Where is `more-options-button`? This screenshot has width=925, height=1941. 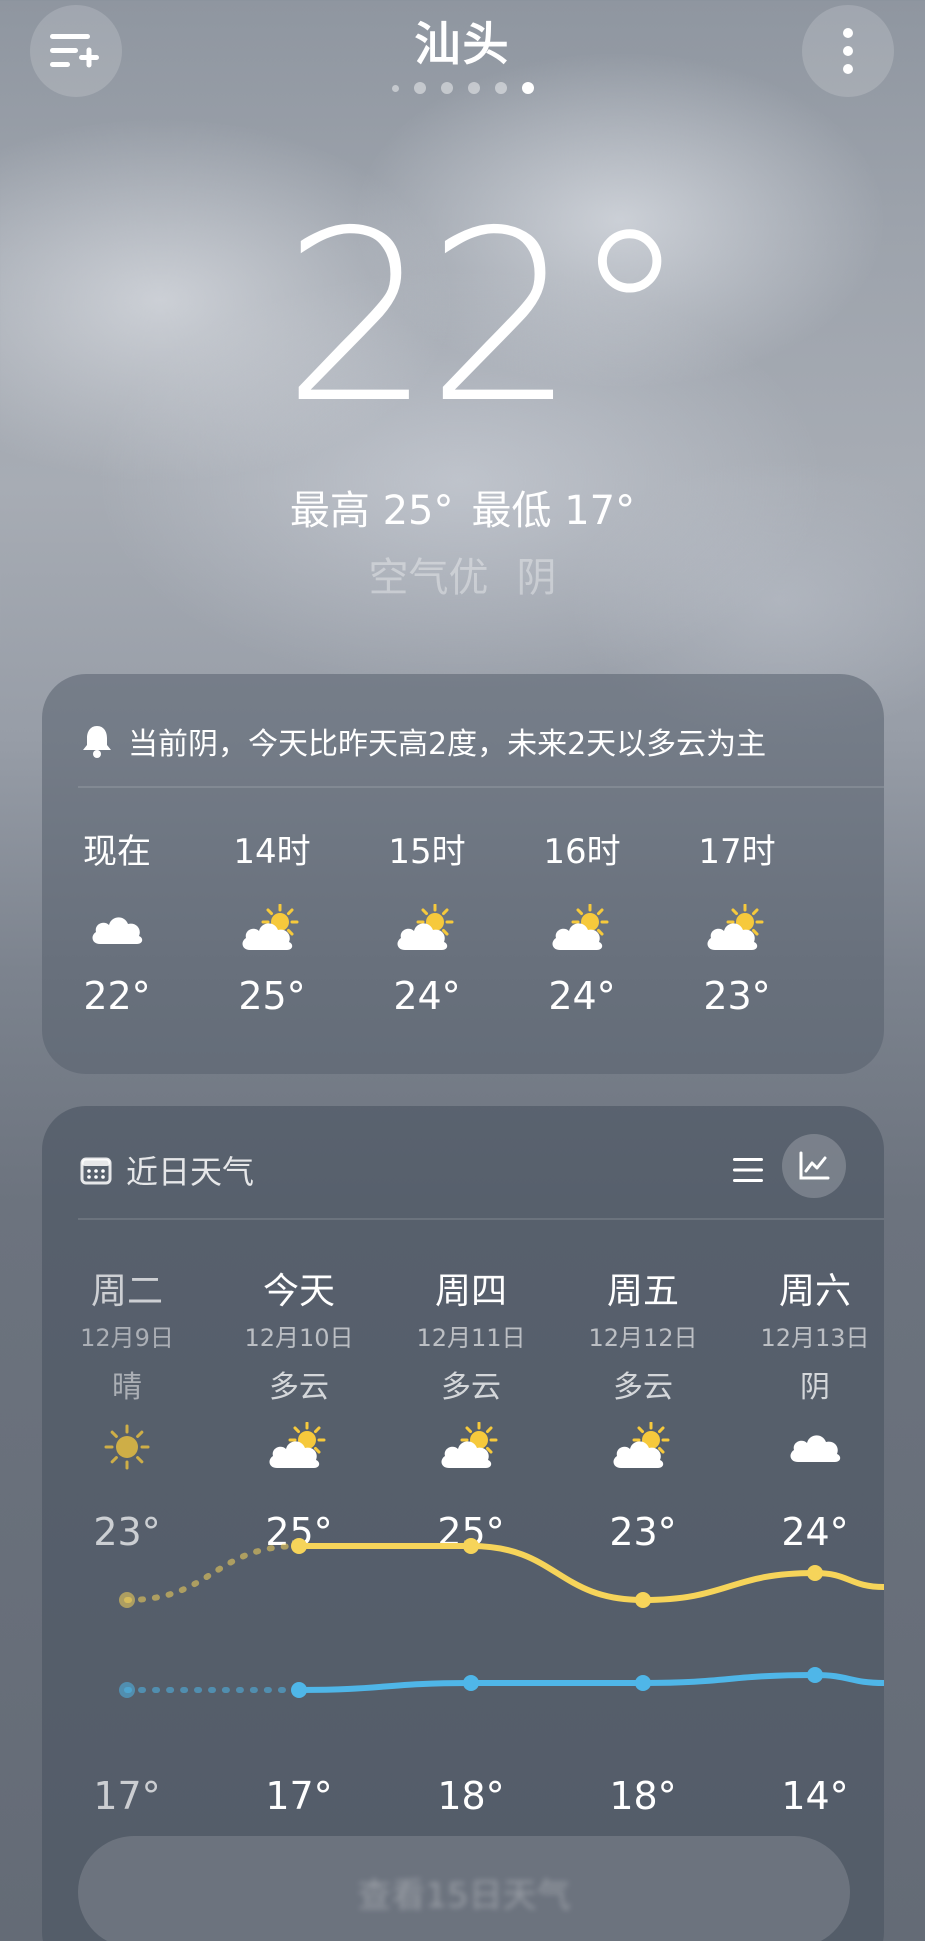
more-options-button is located at coordinates (848, 51).